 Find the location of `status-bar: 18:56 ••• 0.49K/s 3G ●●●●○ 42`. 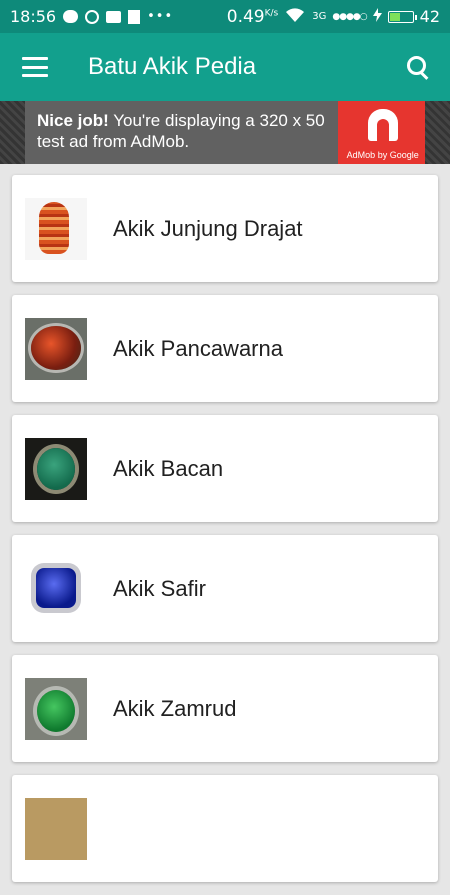

status-bar: 18:56 ••• 0.49K/s 3G ●●●●○ 42 is located at coordinates (225, 16).